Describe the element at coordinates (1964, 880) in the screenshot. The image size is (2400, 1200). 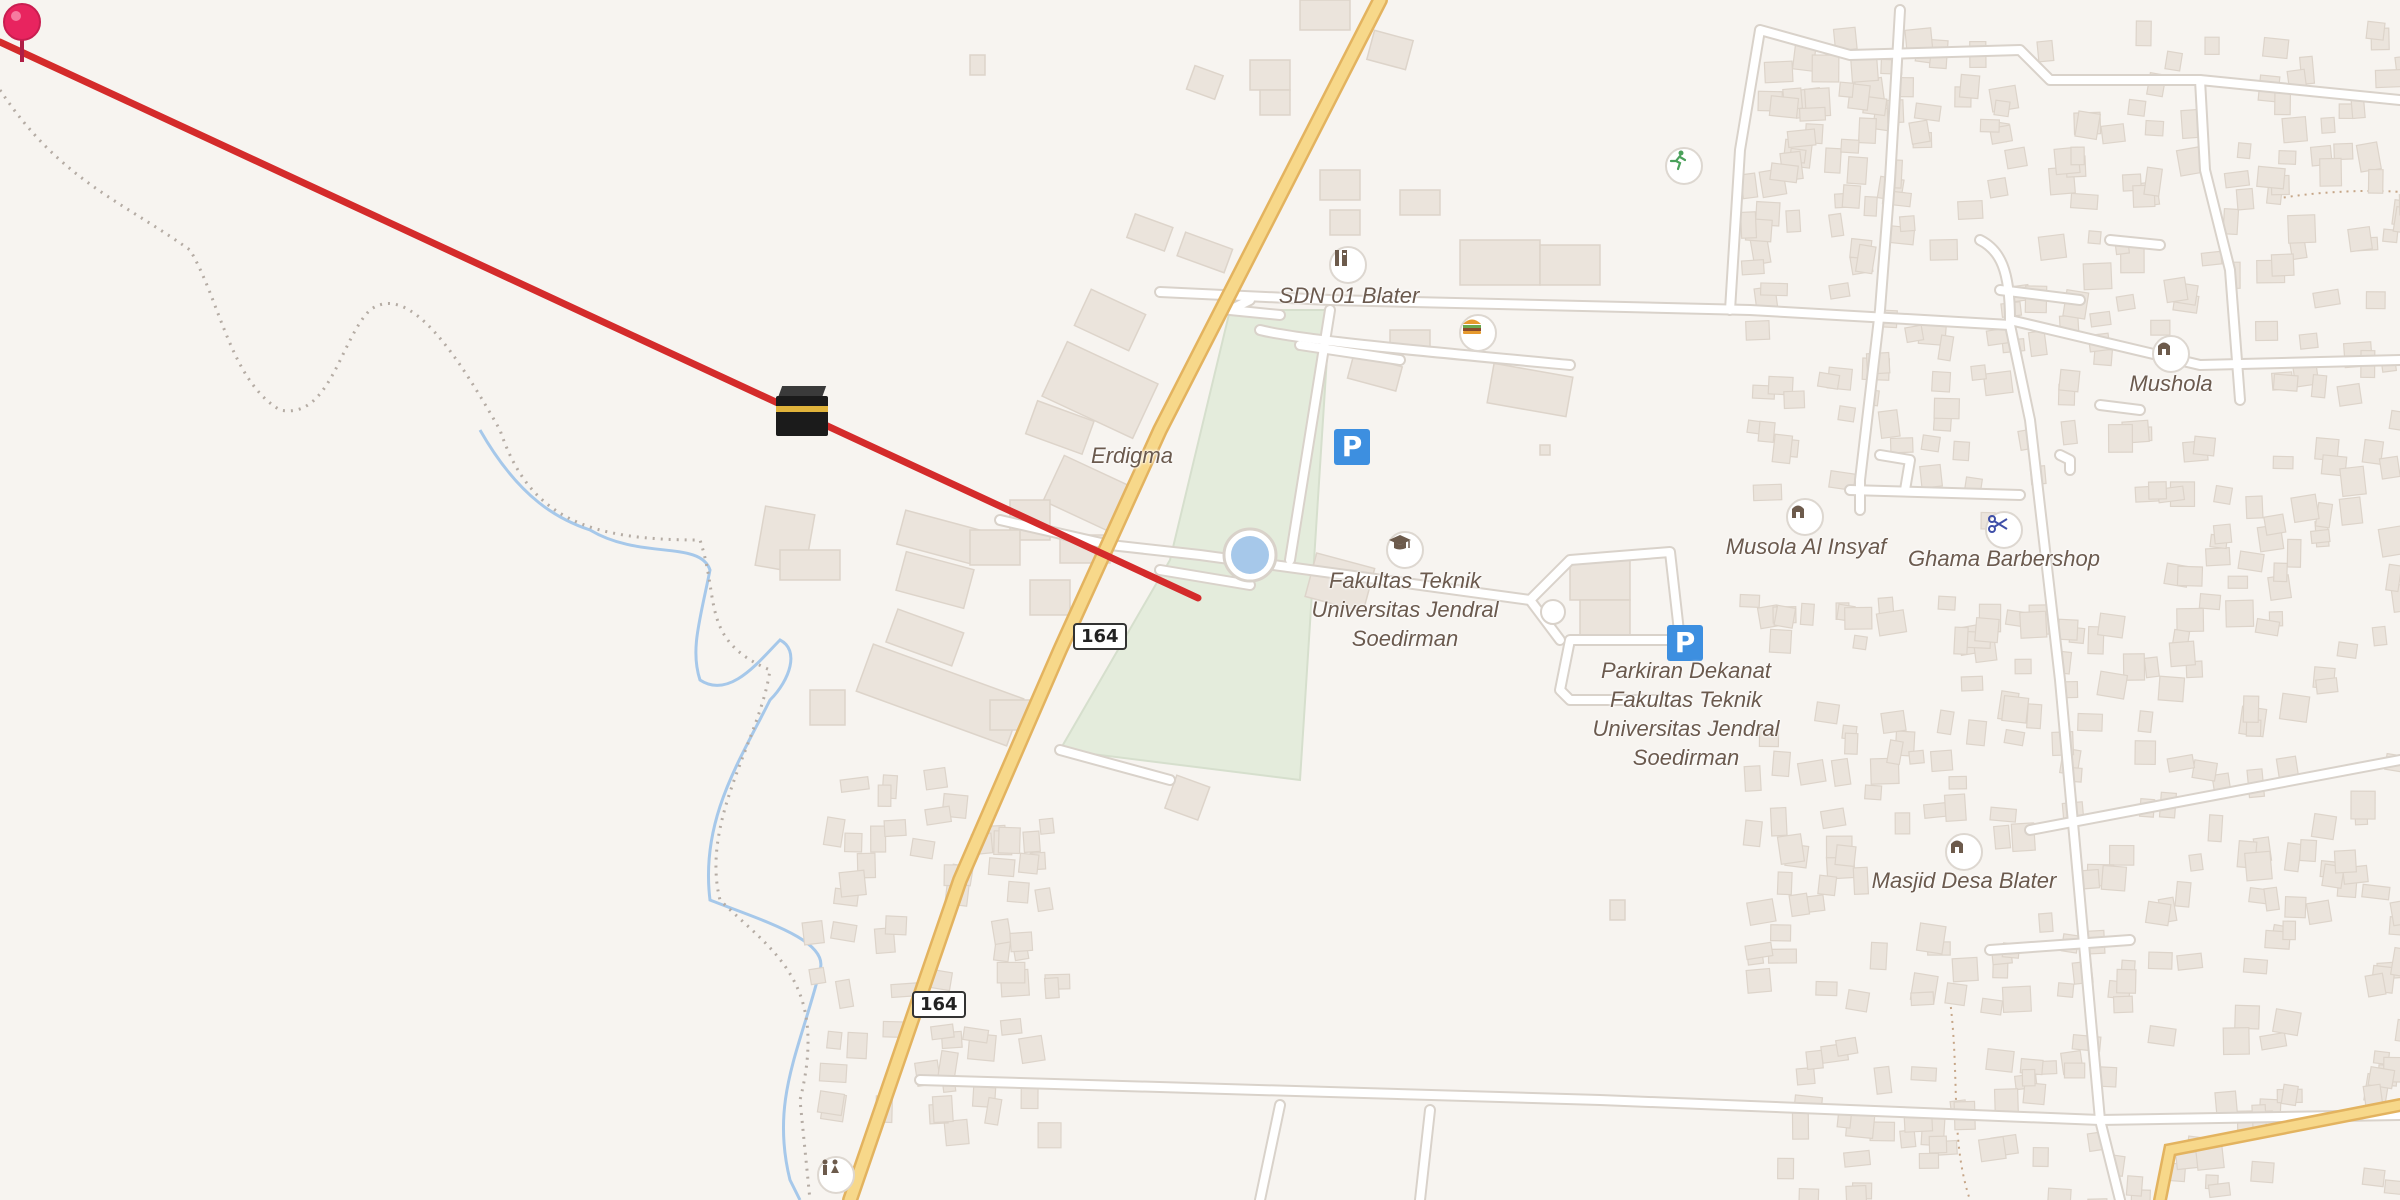
I see `label-masjid-desa-blater: Masjid Desa Blater` at that location.